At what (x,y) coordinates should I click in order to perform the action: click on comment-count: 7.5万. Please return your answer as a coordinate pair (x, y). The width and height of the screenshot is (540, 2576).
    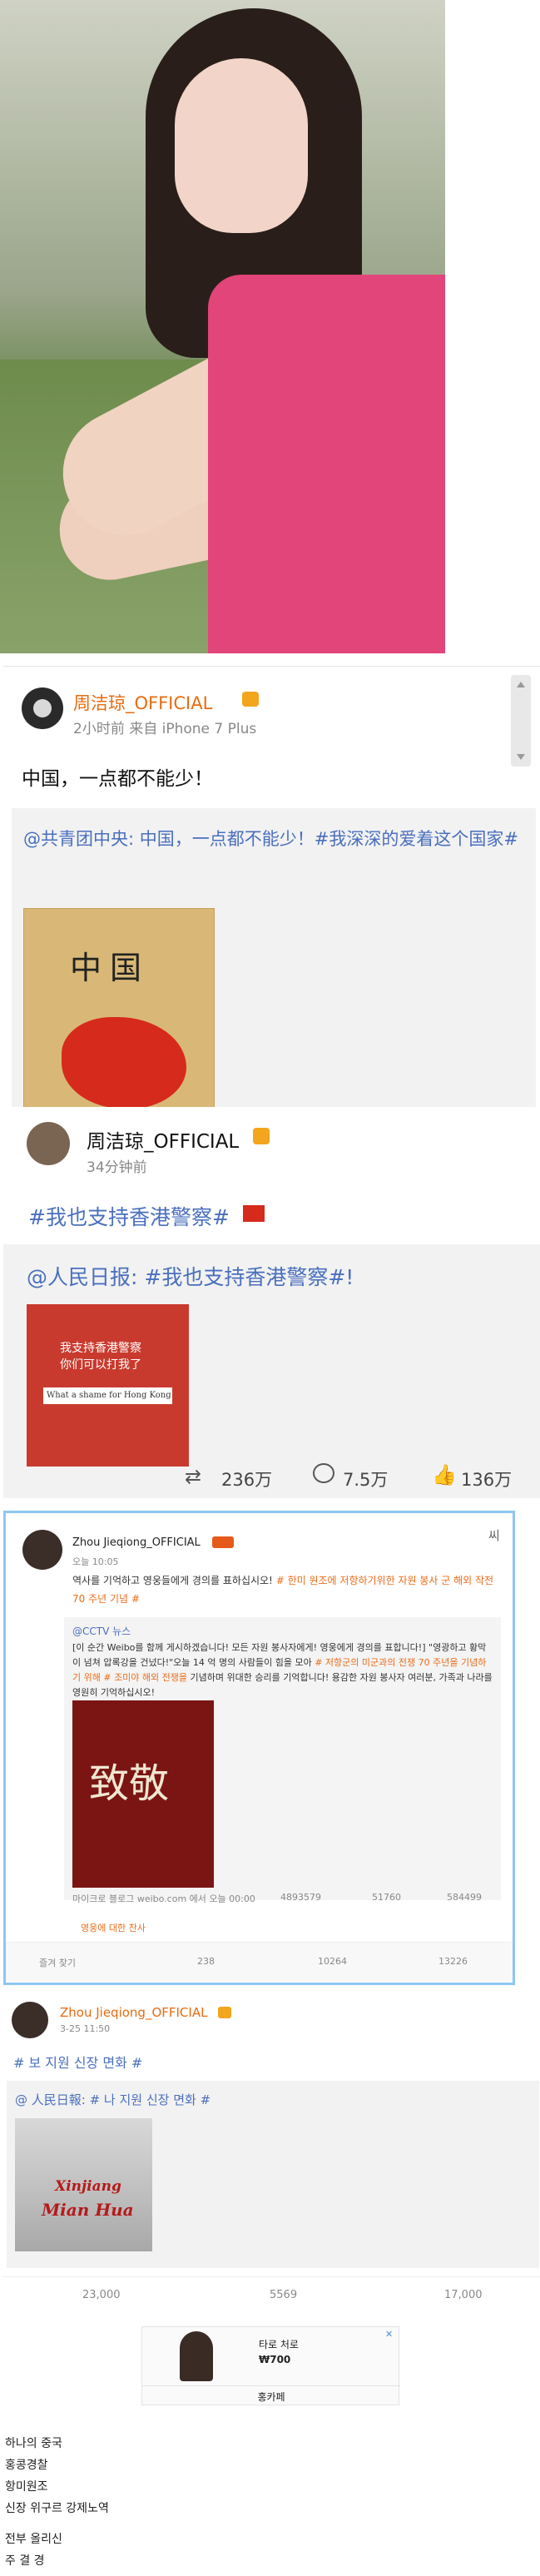
    Looking at the image, I should click on (366, 1480).